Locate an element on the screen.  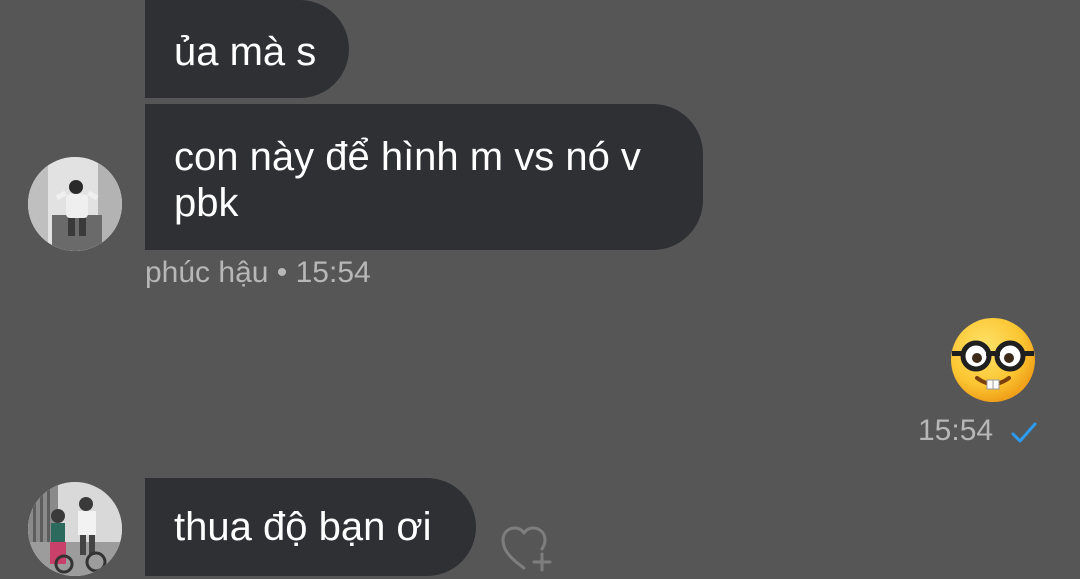
message-bubble: ủa mà s is located at coordinates (247, 49).